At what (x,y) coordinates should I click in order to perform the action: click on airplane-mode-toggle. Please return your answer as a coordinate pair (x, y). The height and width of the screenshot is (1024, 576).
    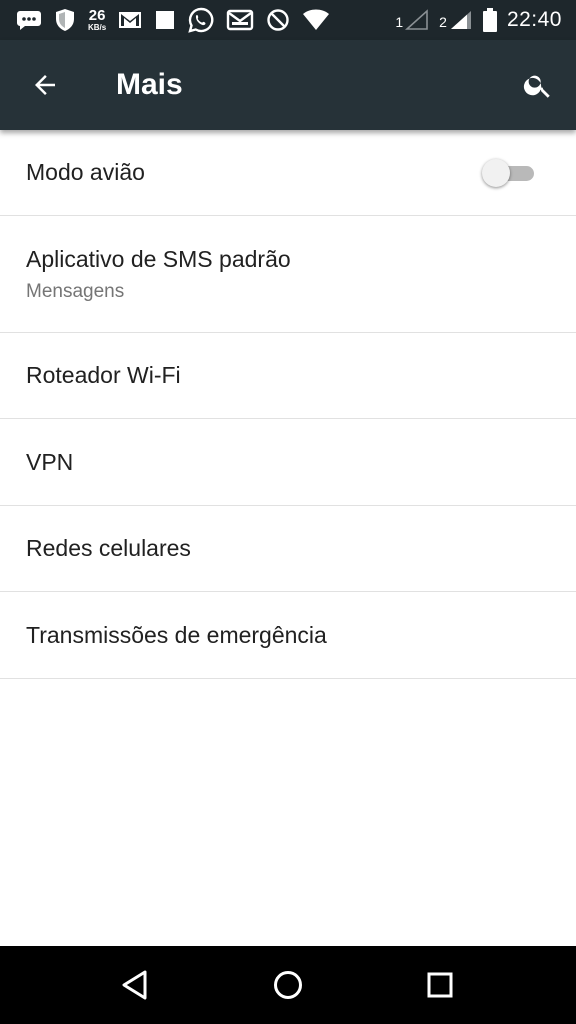
    Looking at the image, I should click on (509, 172).